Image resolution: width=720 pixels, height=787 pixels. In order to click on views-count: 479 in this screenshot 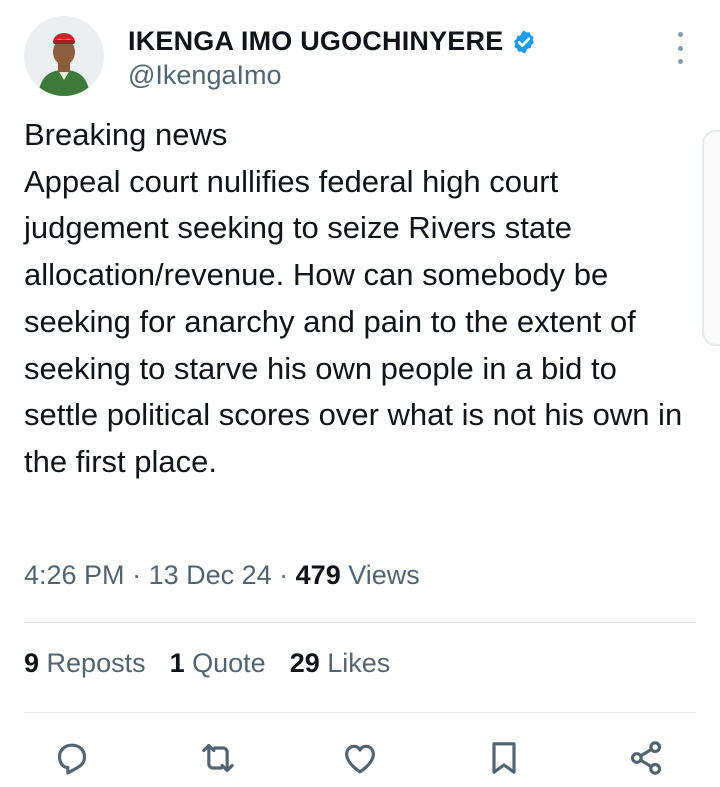, I will do `click(318, 575)`.